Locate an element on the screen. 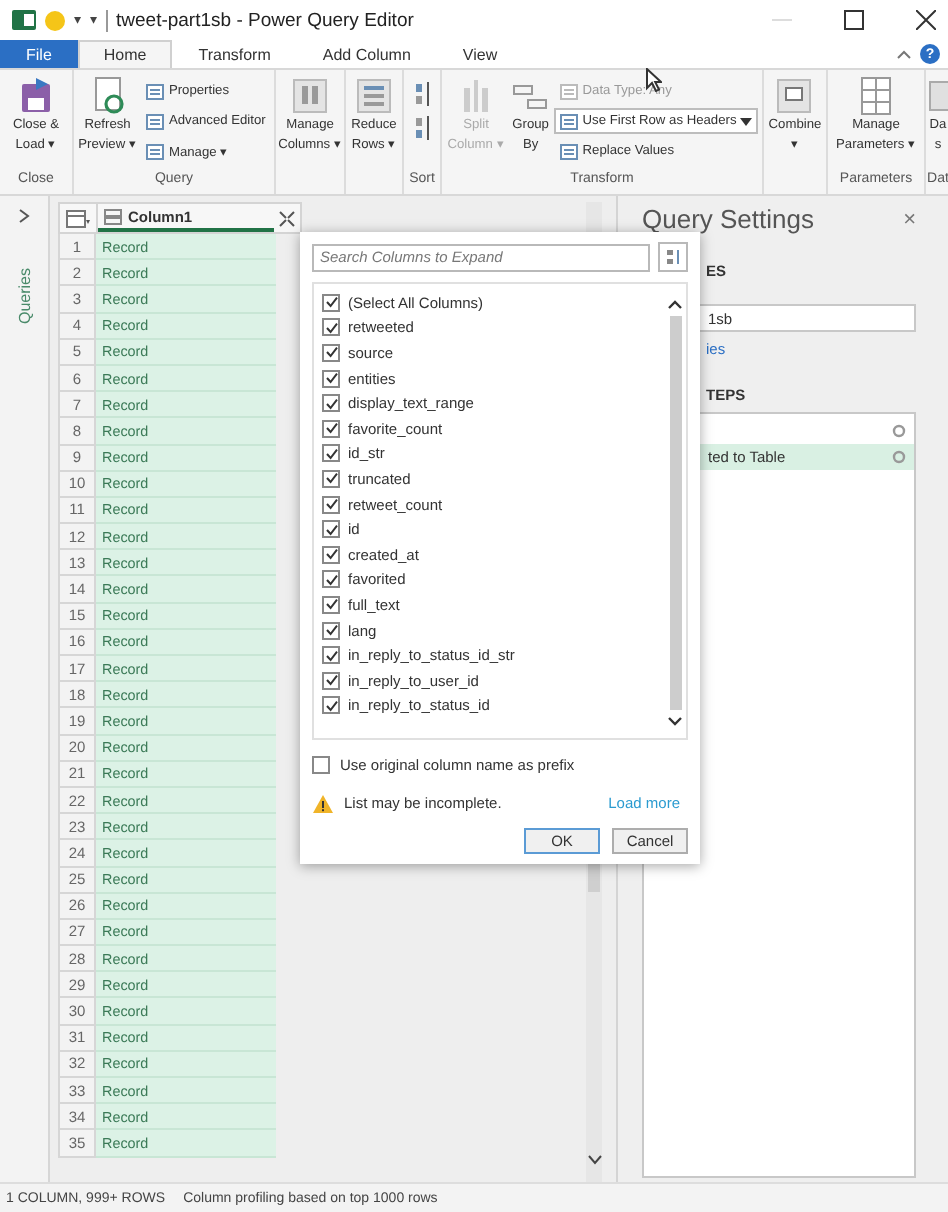  scroll-up-icon is located at coordinates (675, 305).